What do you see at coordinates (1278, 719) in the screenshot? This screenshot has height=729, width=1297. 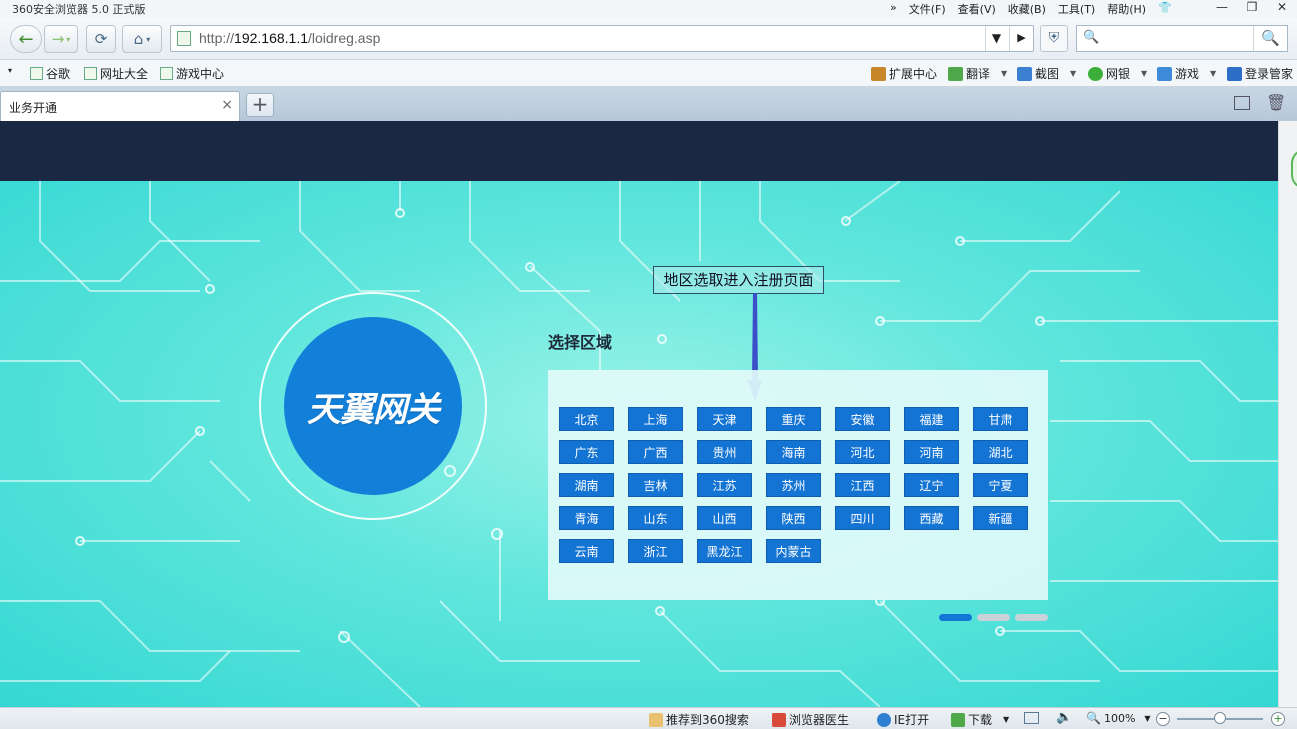 I see `zoom-in-button: +` at bounding box center [1278, 719].